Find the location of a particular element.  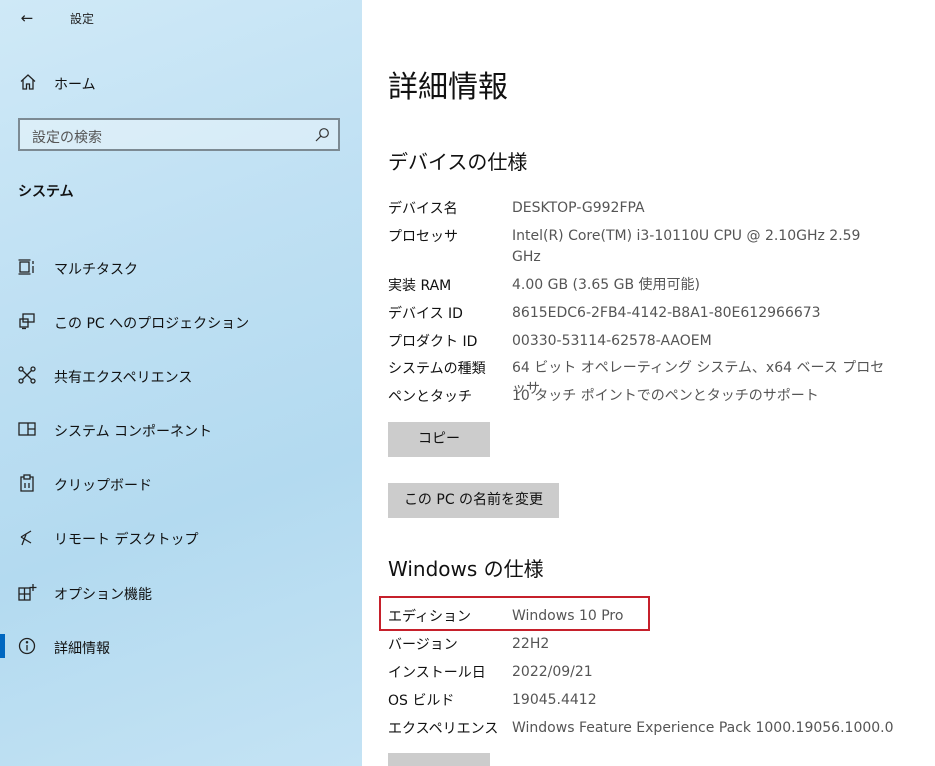

search-input: 設定の検索 is located at coordinates (179, 134).